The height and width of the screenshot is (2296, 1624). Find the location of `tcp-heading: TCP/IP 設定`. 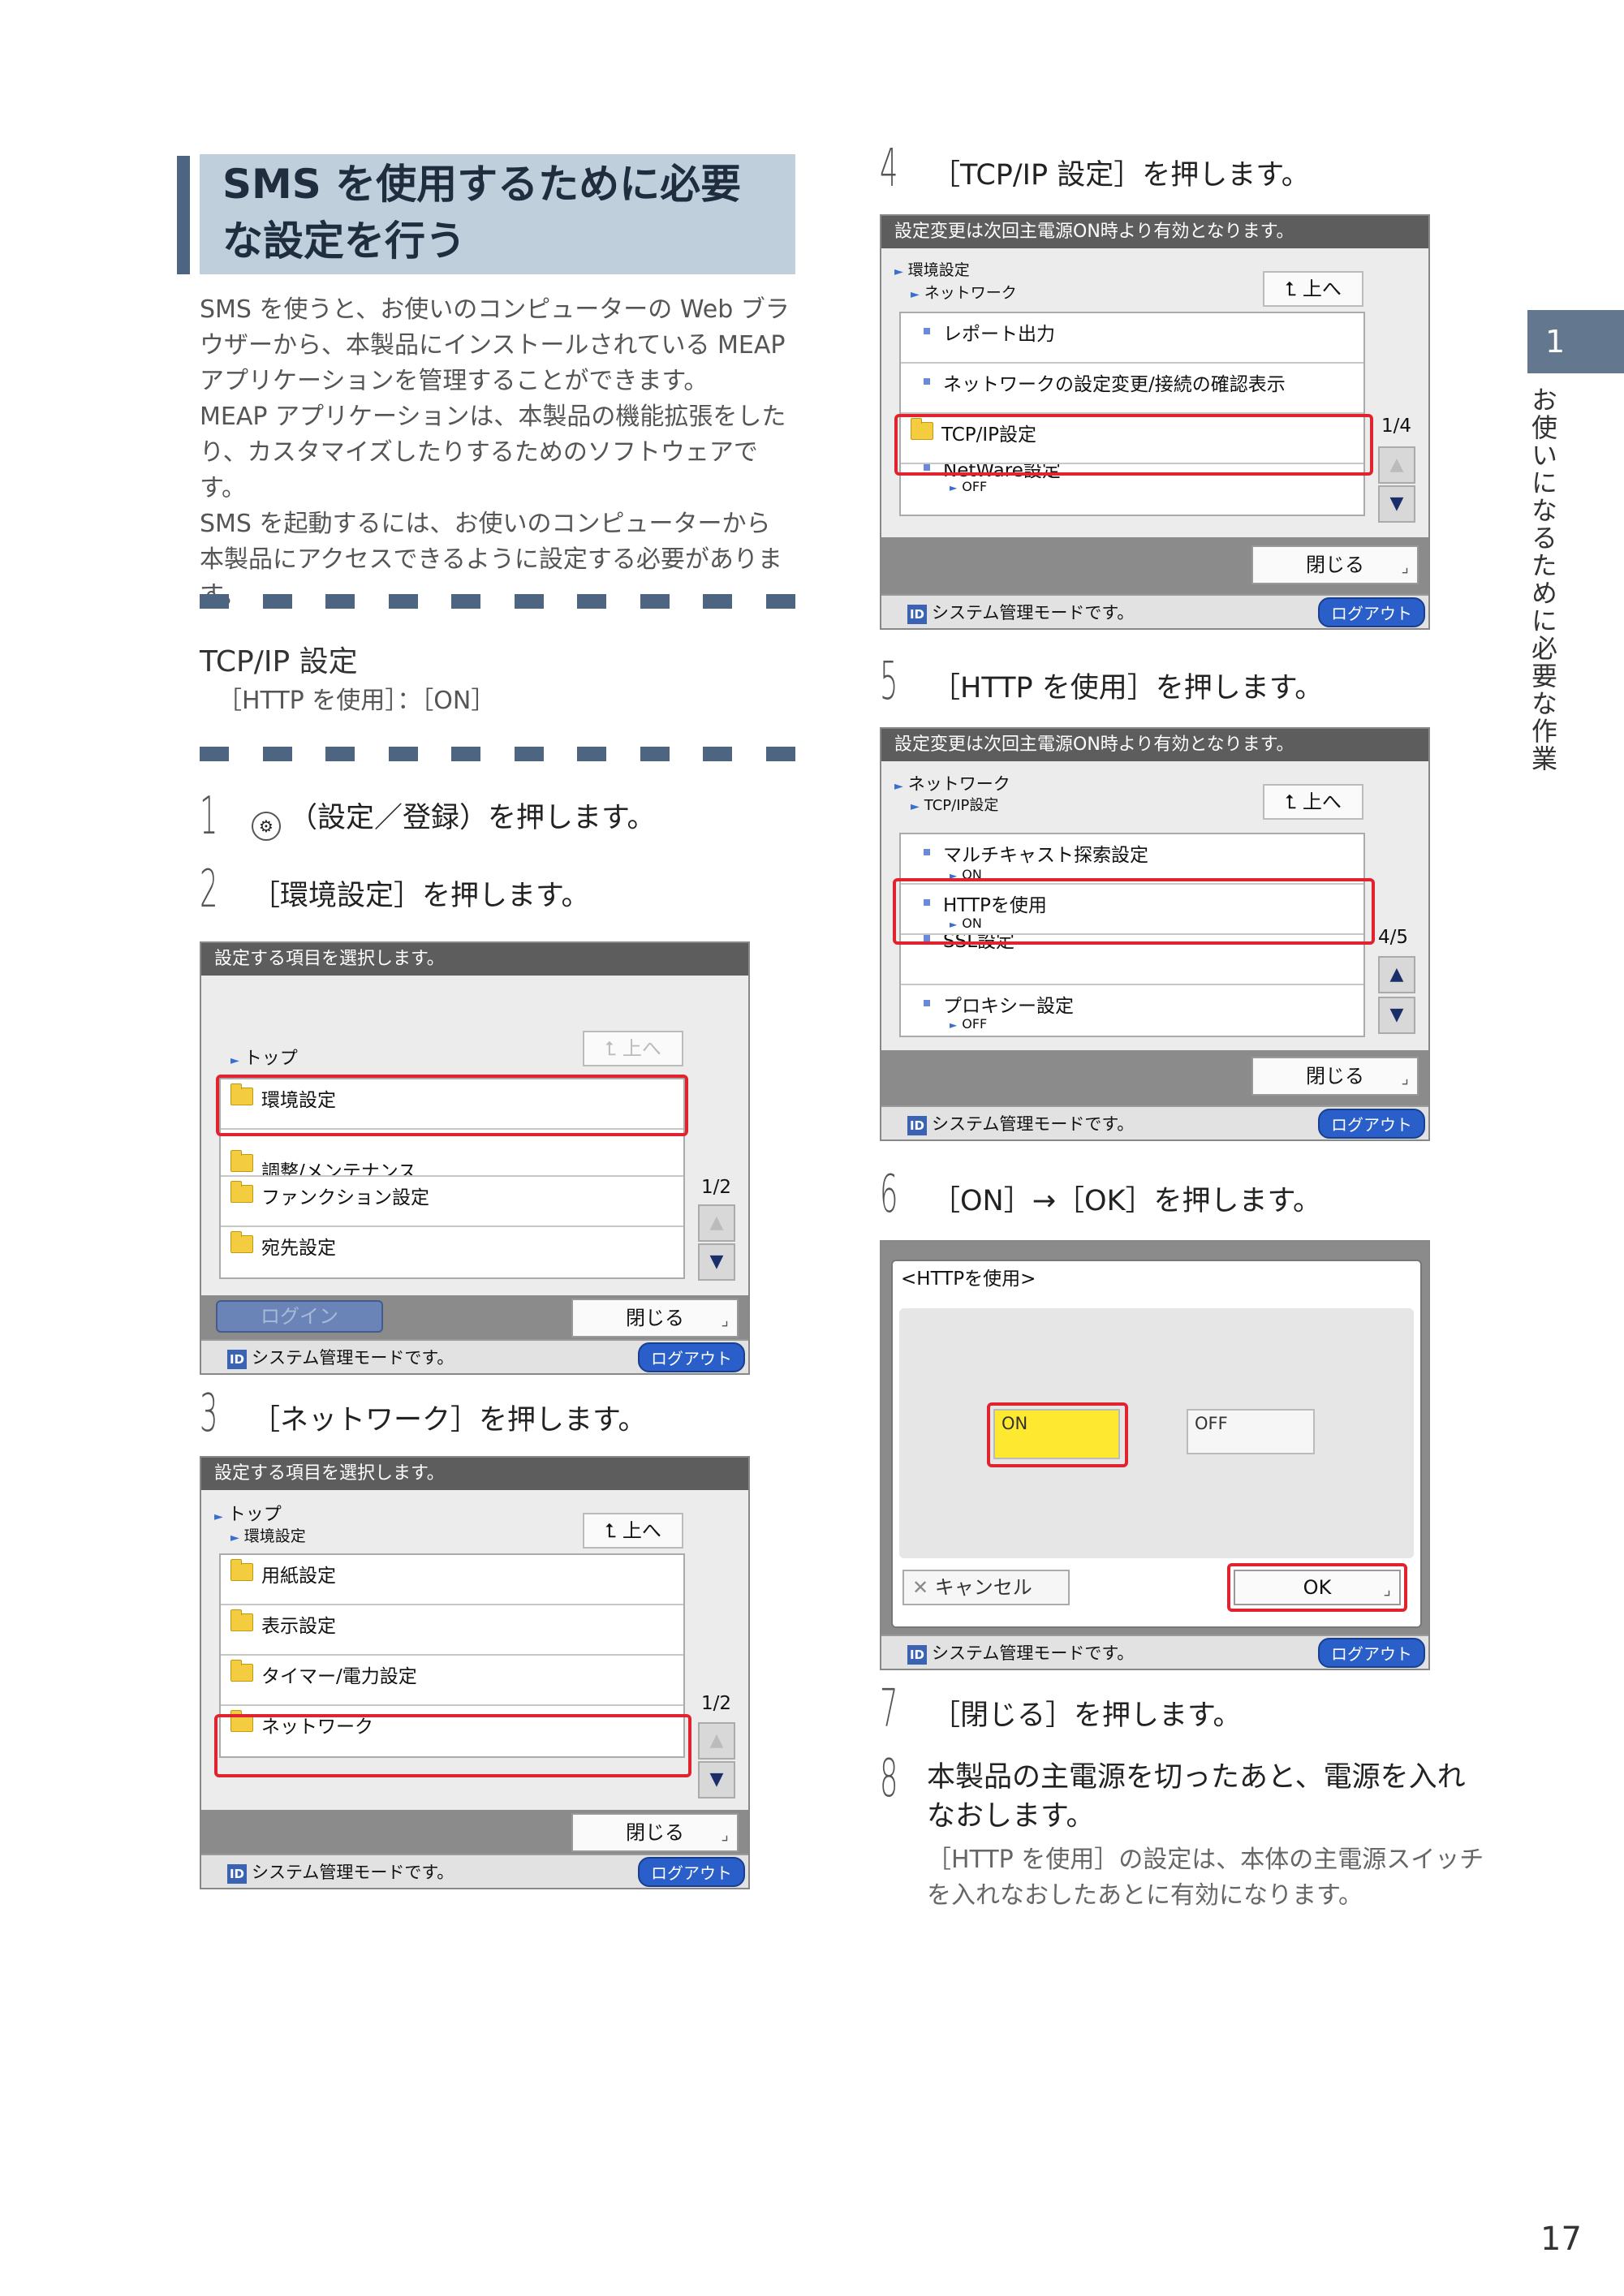

tcp-heading: TCP/IP 設定 is located at coordinates (279, 661).